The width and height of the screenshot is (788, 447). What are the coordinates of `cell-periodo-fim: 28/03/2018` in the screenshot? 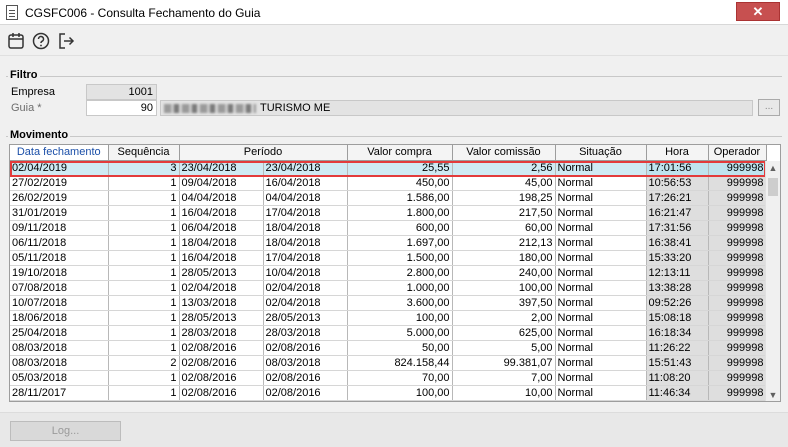 It's located at (305, 333).